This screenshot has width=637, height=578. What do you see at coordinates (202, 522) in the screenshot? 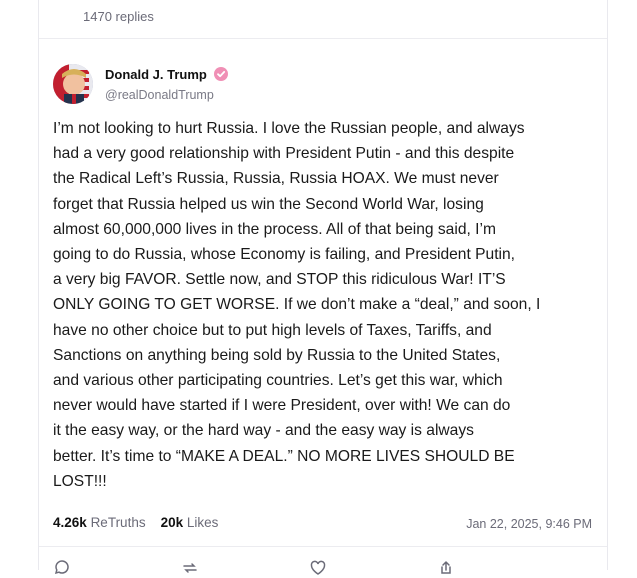
I see `likes-label: Likes` at bounding box center [202, 522].